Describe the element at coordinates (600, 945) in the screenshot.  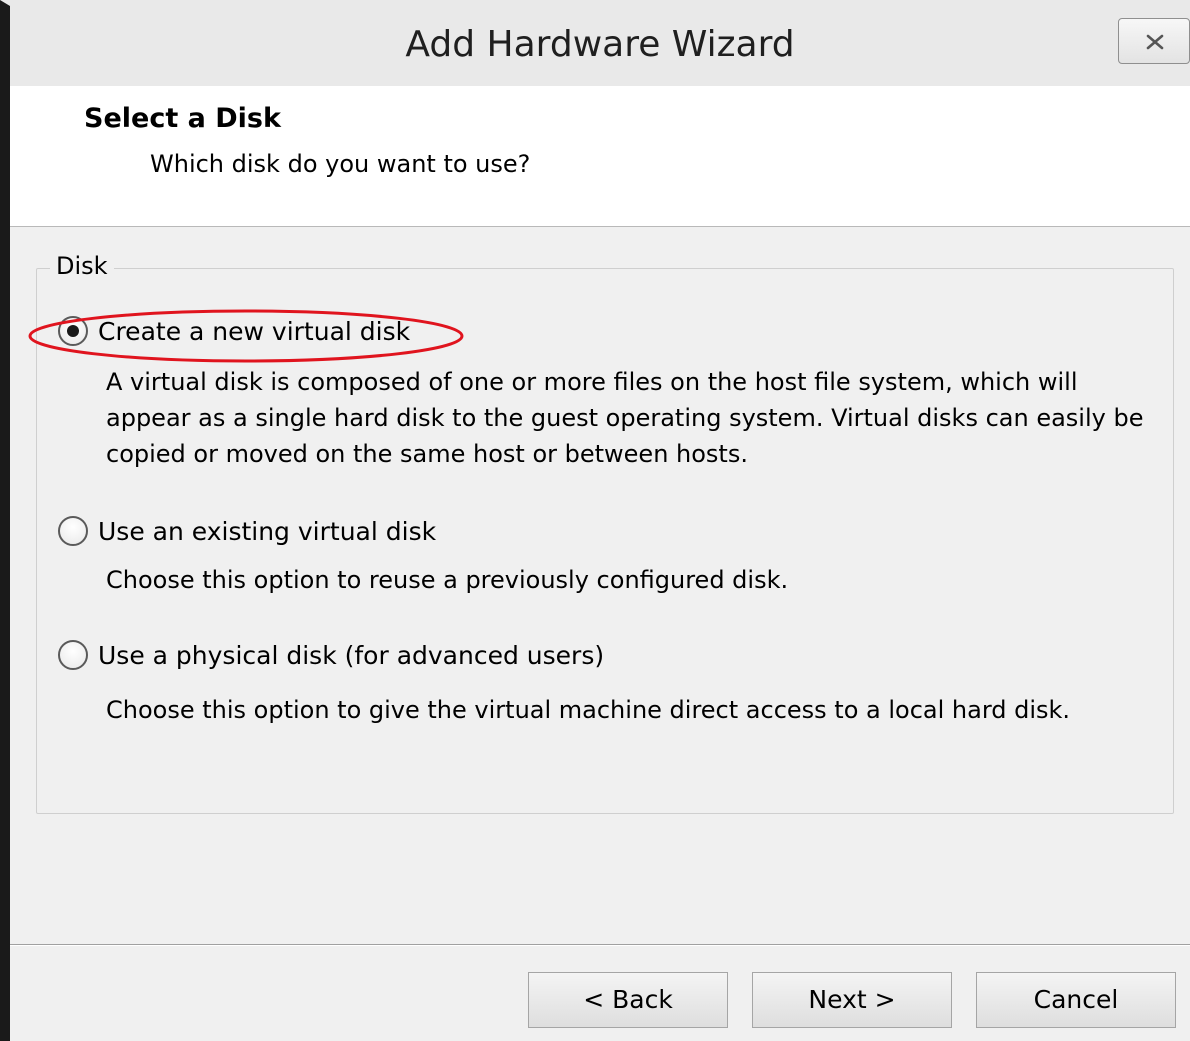
I see `footer-divider` at that location.